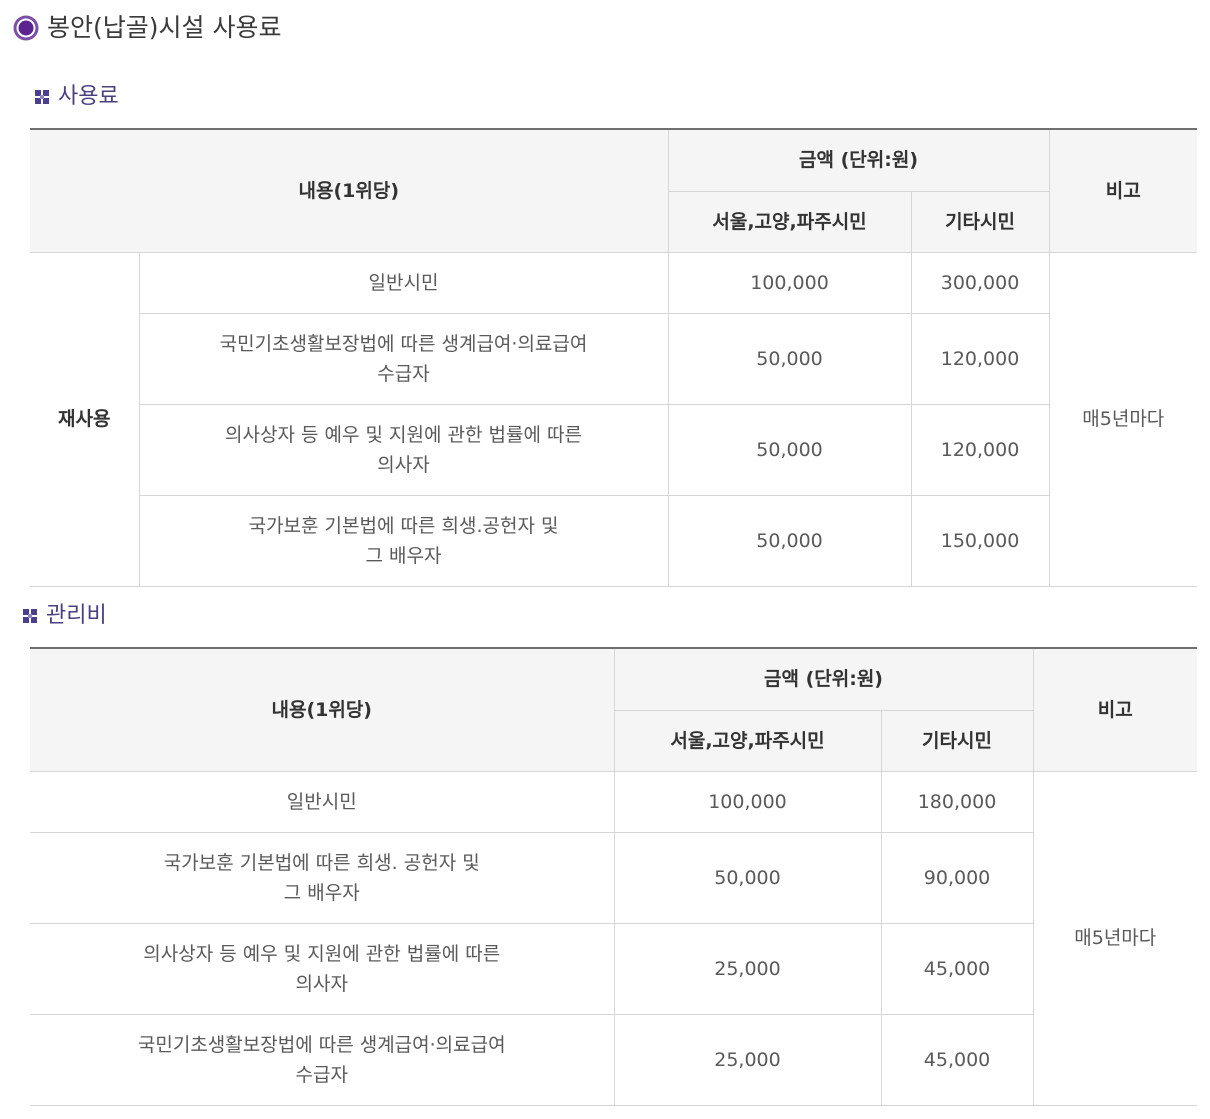  What do you see at coordinates (957, 877) in the screenshot?
I see `other-fee: 90,000` at bounding box center [957, 877].